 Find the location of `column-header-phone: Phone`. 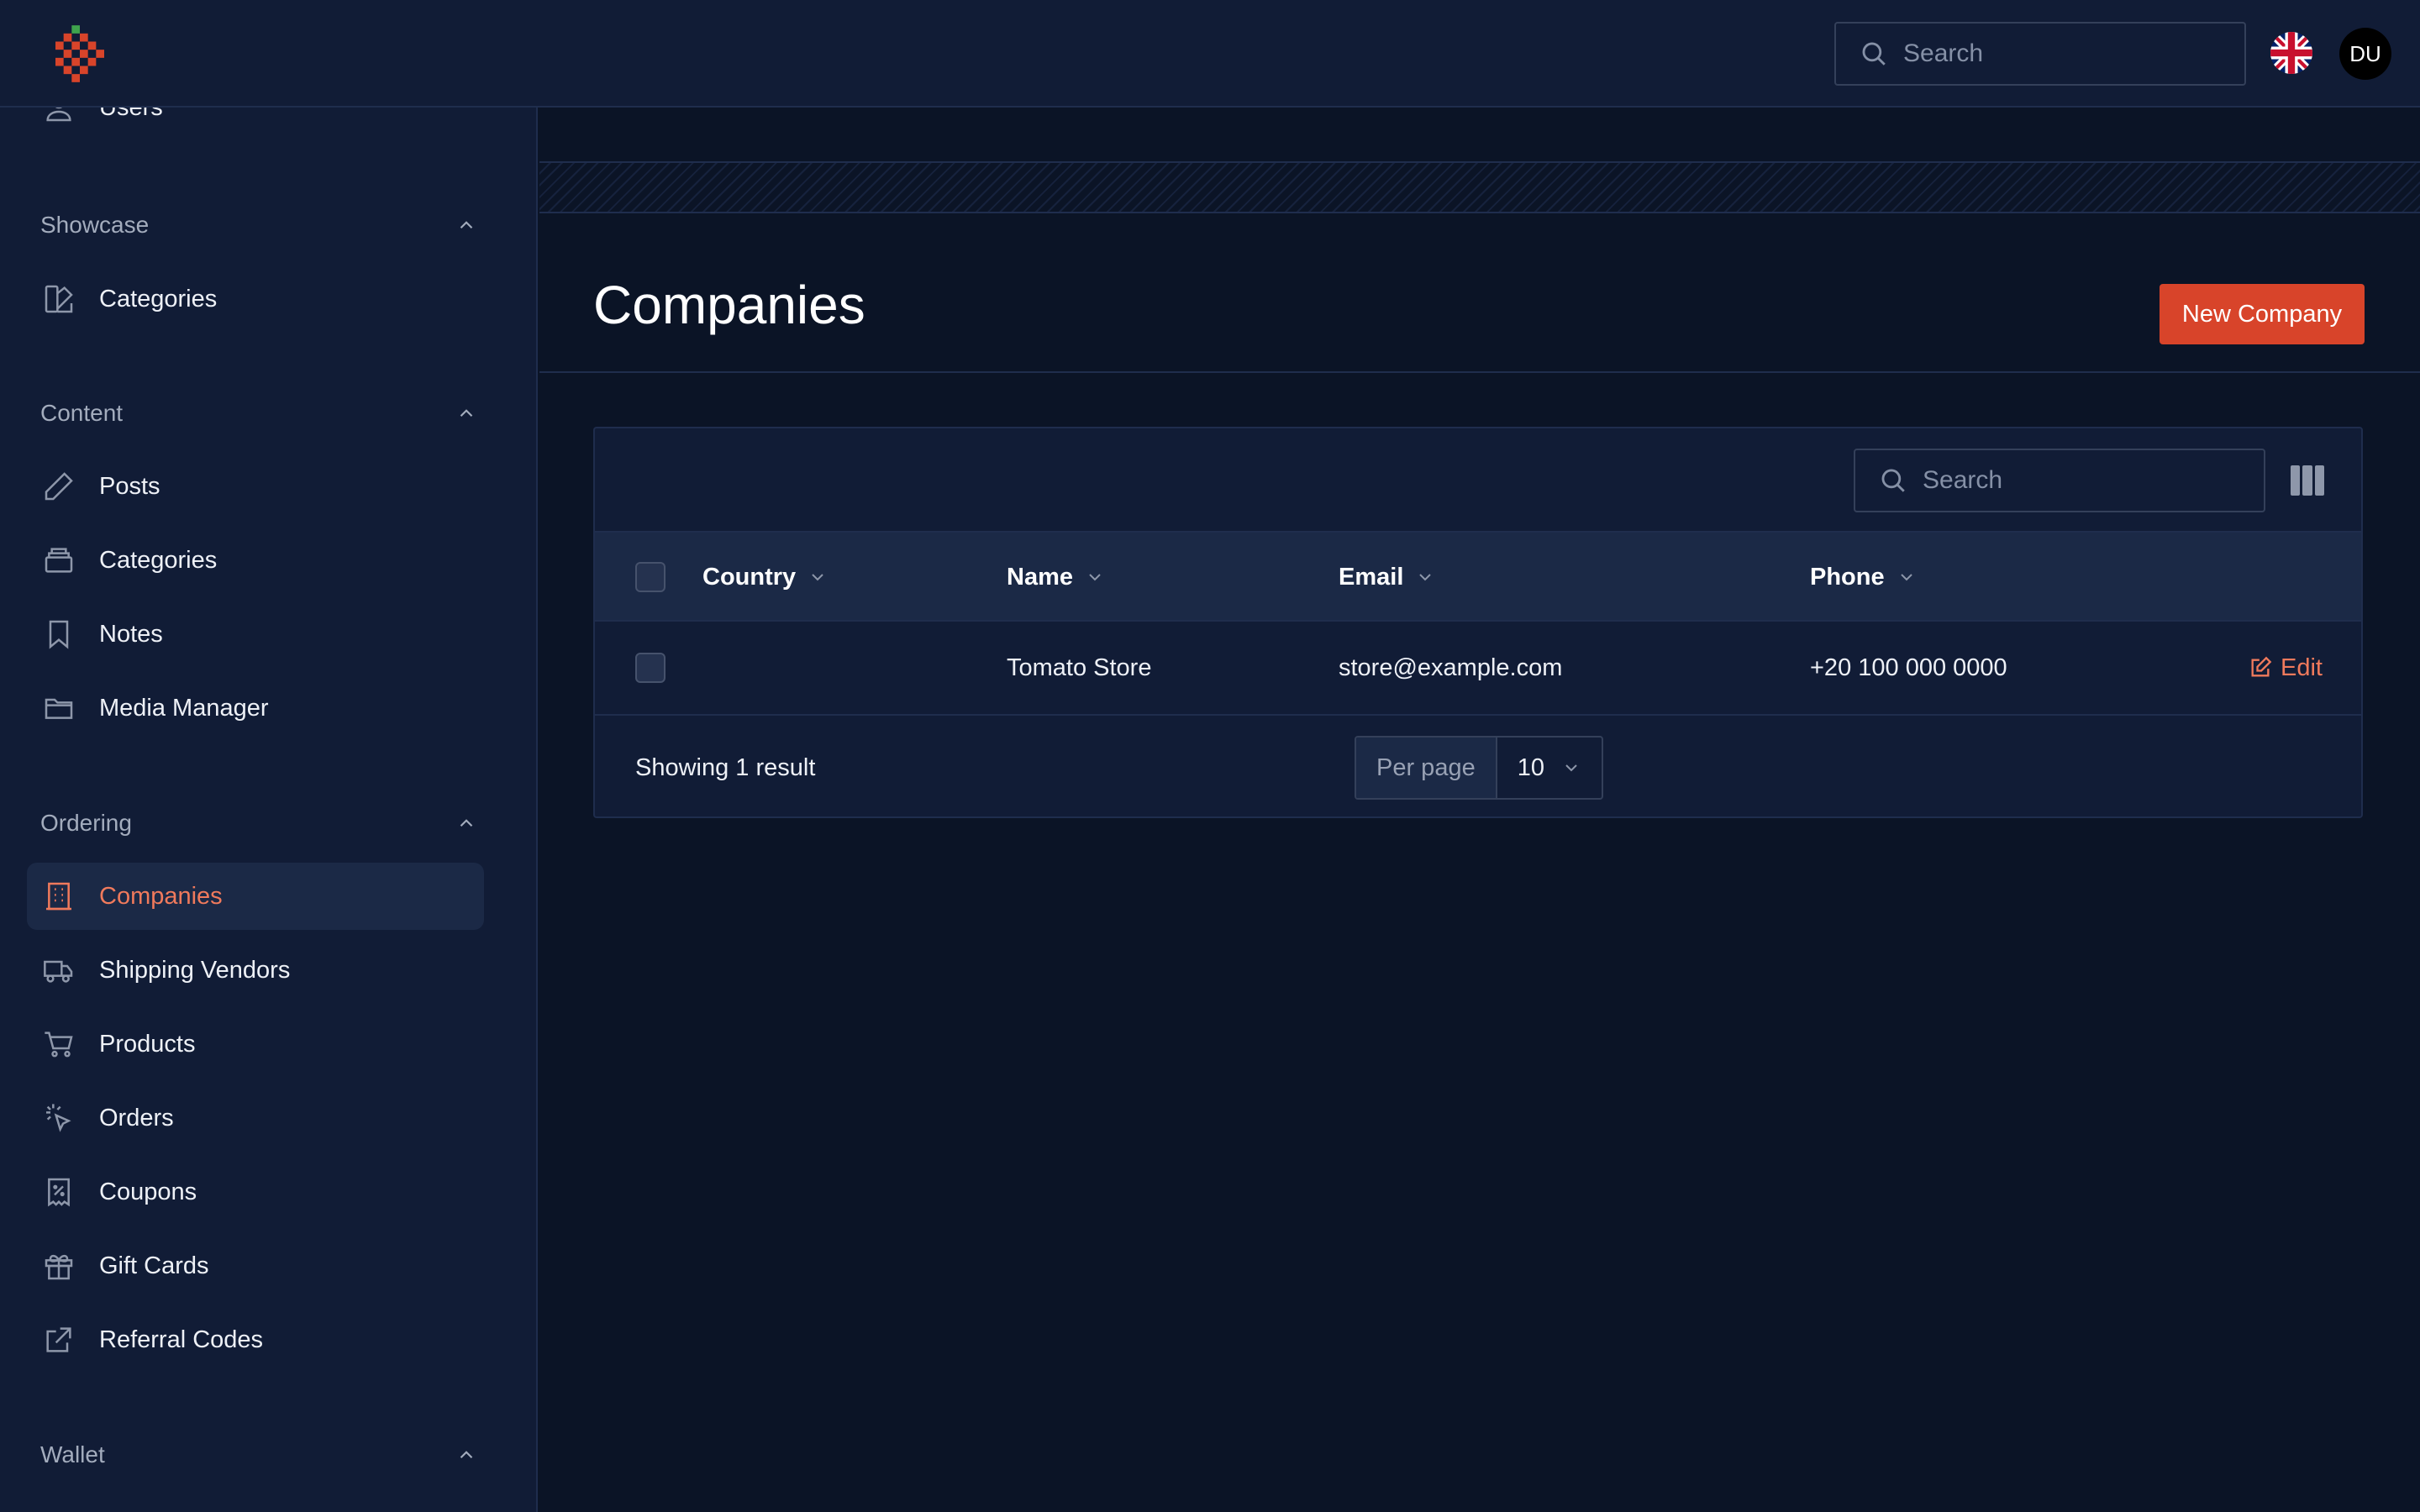

column-header-phone: Phone is located at coordinates (1863, 577).